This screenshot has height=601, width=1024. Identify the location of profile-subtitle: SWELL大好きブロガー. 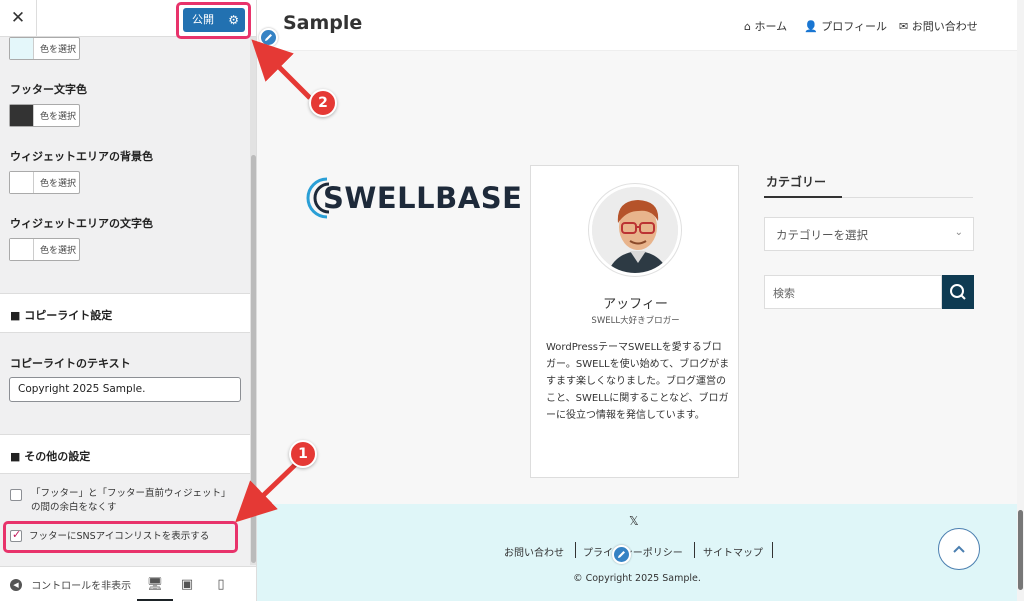
(635, 321).